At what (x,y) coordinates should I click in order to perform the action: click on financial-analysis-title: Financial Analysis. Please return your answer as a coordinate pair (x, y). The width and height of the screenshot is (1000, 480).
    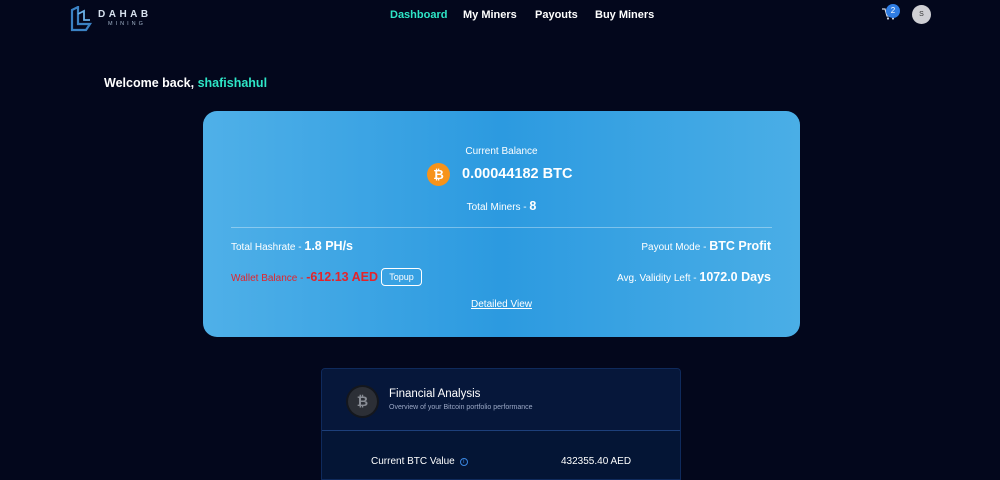
    Looking at the image, I should click on (435, 394).